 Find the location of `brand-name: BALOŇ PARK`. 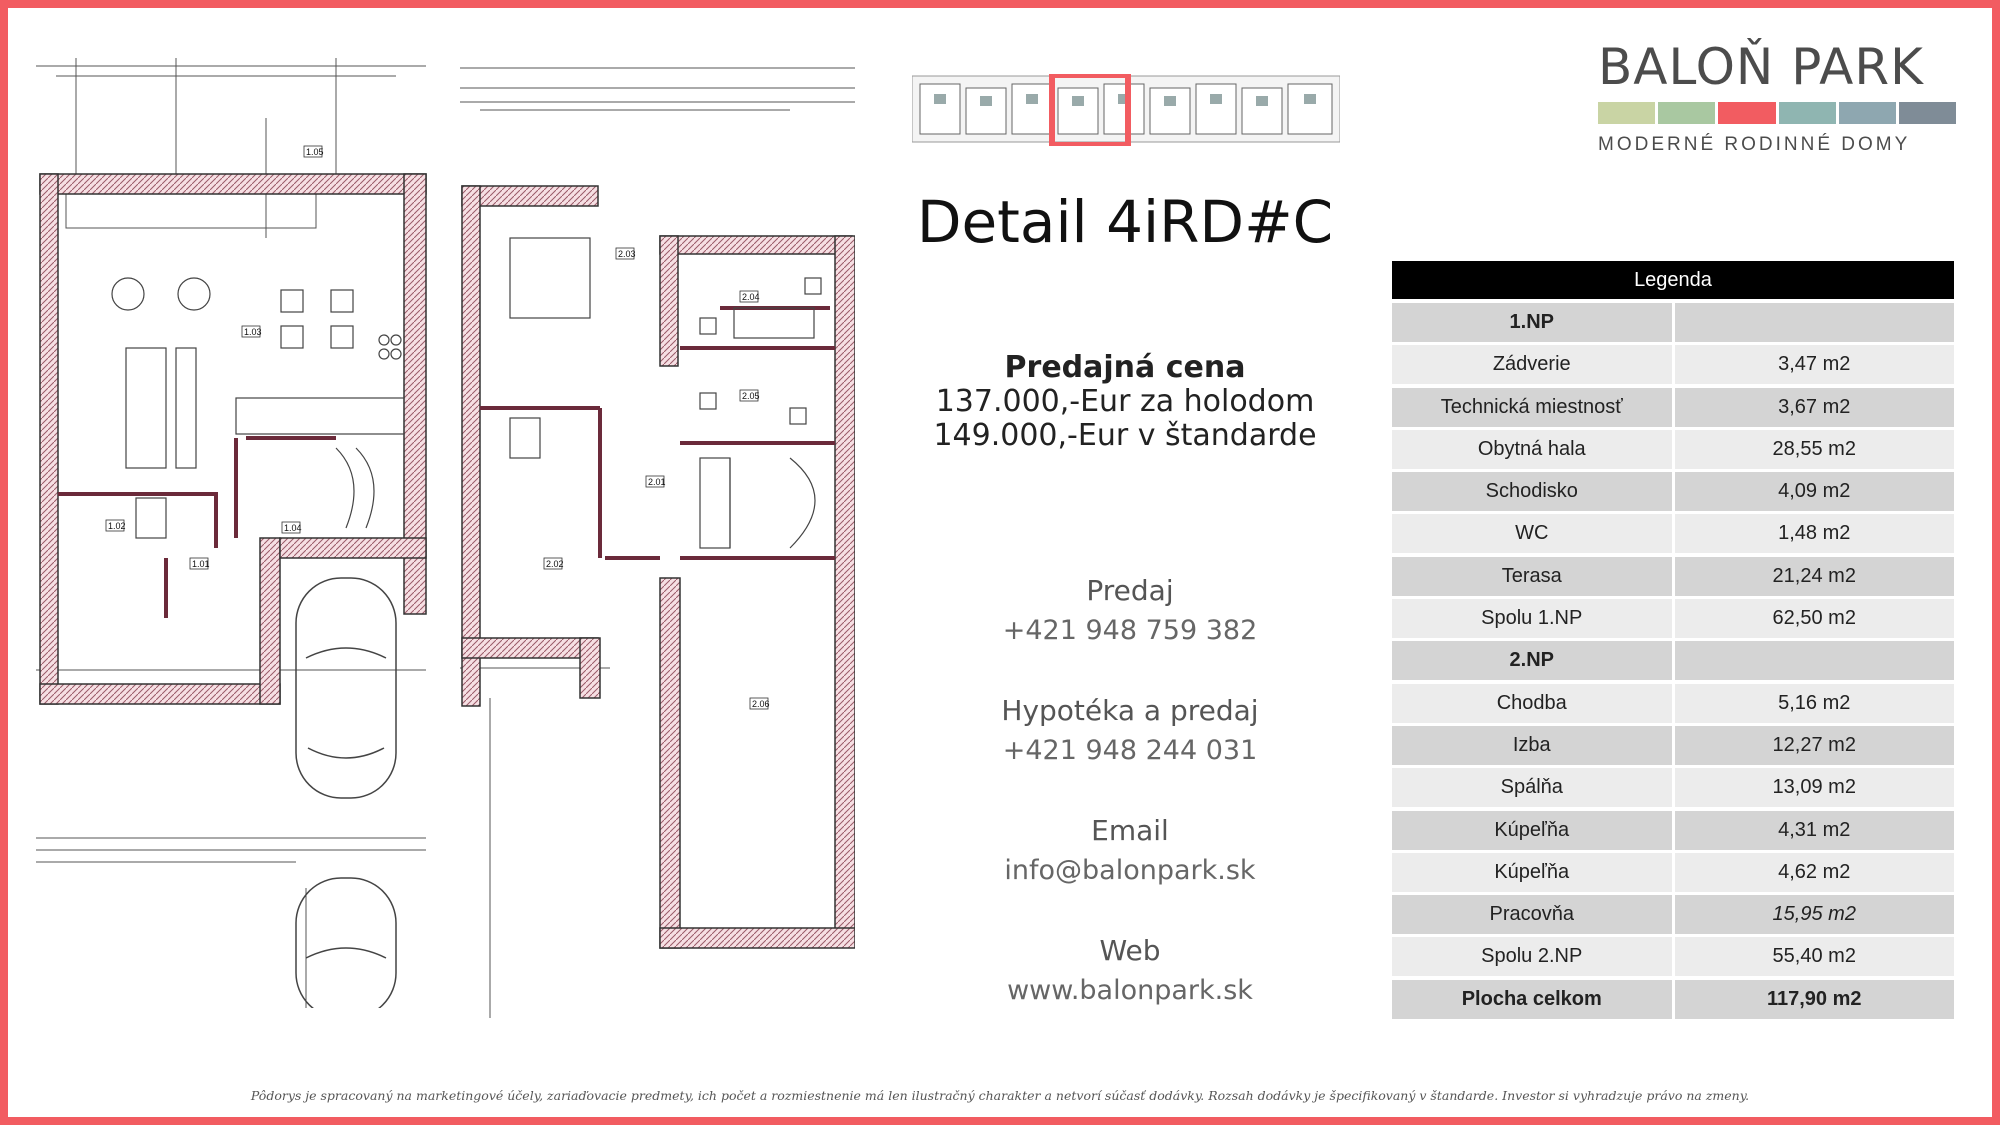

brand-name: BALOŇ PARK is located at coordinates (1761, 67).